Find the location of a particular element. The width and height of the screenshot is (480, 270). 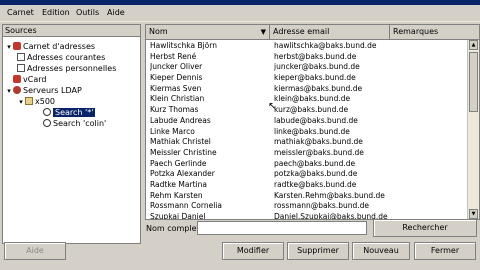

delete-button: Supprimer is located at coordinates (318, 251).